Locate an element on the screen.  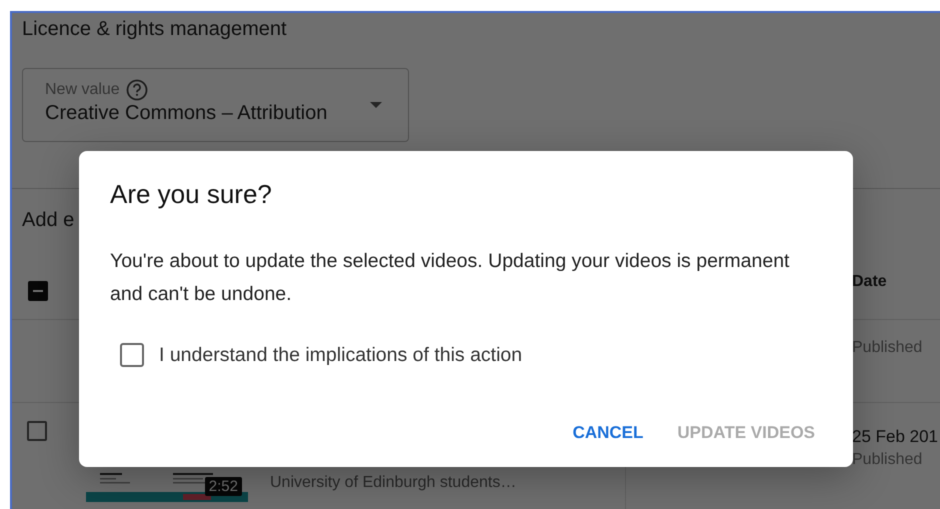
column-header: Date is located at coordinates (869, 282).